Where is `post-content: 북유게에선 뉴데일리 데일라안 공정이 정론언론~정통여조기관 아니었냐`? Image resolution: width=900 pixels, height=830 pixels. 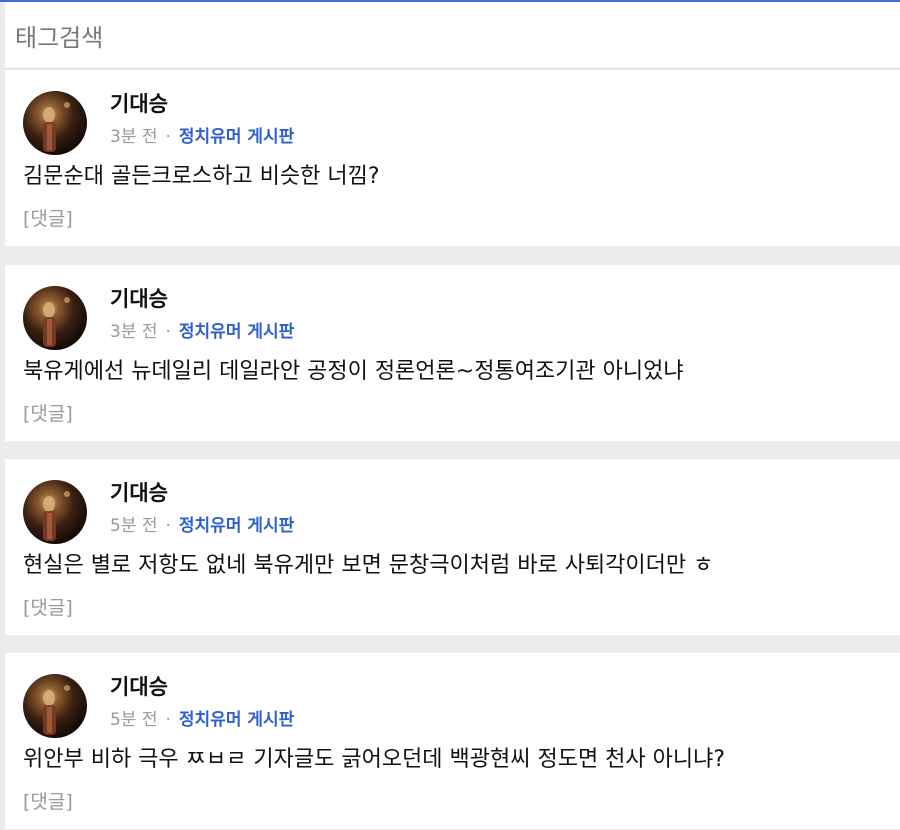
post-content: 북유게에선 뉴데일리 데일라안 공정이 정론언론~정통여조기관 아니었냐 is located at coordinates (353, 369).